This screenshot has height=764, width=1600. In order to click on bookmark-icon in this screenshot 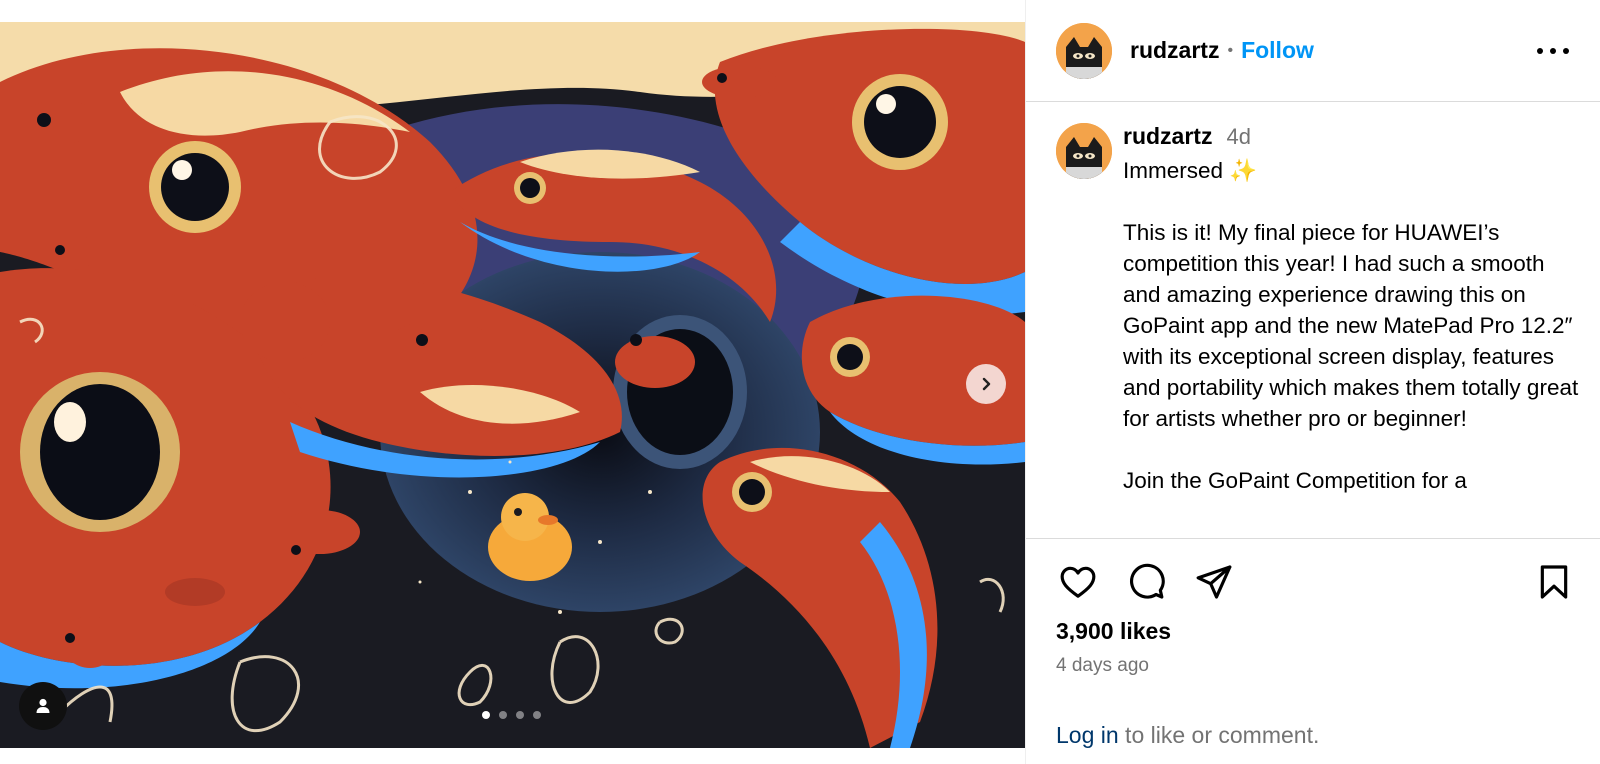, I will do `click(1554, 582)`.